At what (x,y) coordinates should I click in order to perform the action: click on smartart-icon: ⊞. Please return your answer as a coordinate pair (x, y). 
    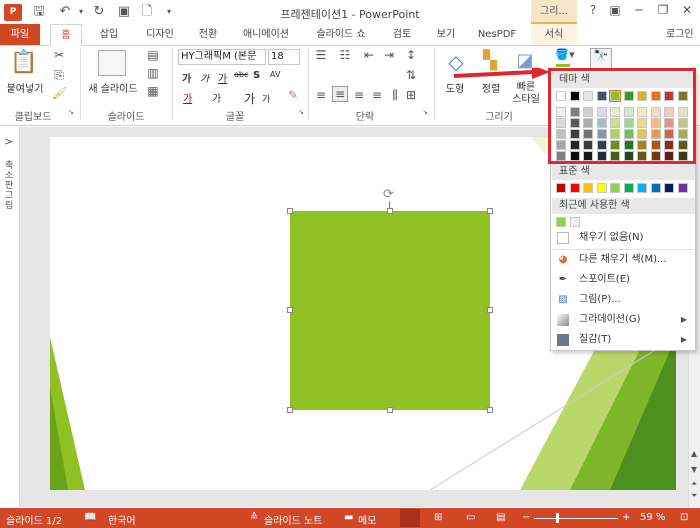
    Looking at the image, I should click on (411, 95).